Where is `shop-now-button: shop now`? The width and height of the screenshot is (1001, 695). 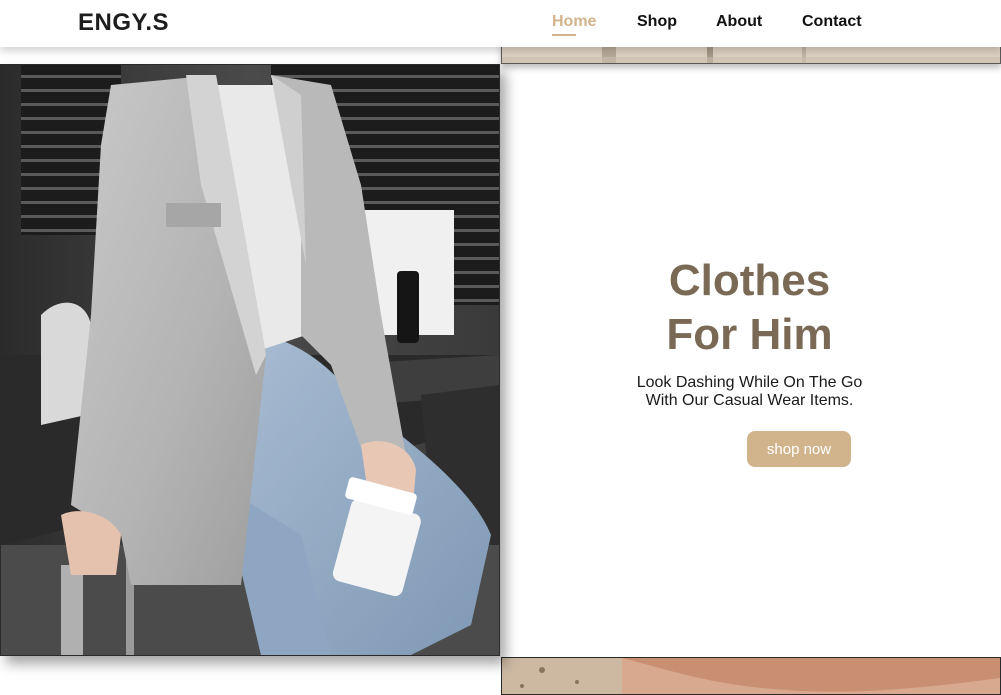 shop-now-button: shop now is located at coordinates (799, 449).